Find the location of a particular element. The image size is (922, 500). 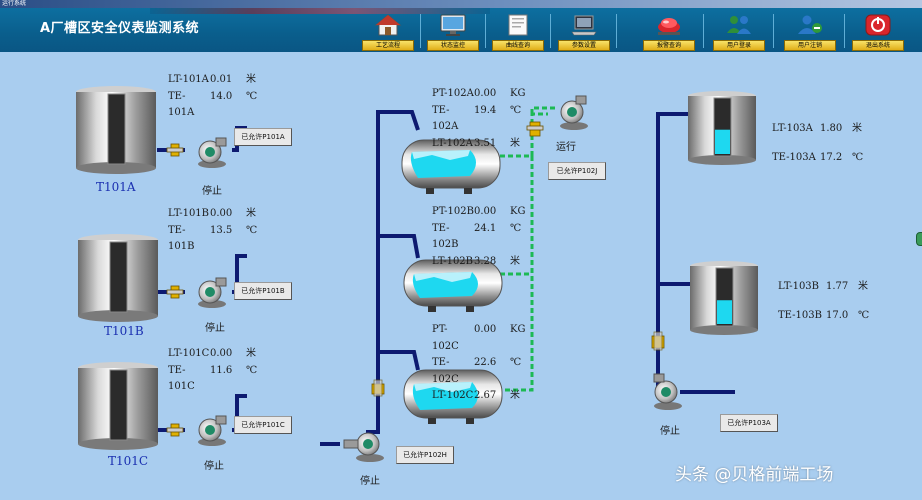

tool-params-label: 参数设置 is located at coordinates (584, 45).